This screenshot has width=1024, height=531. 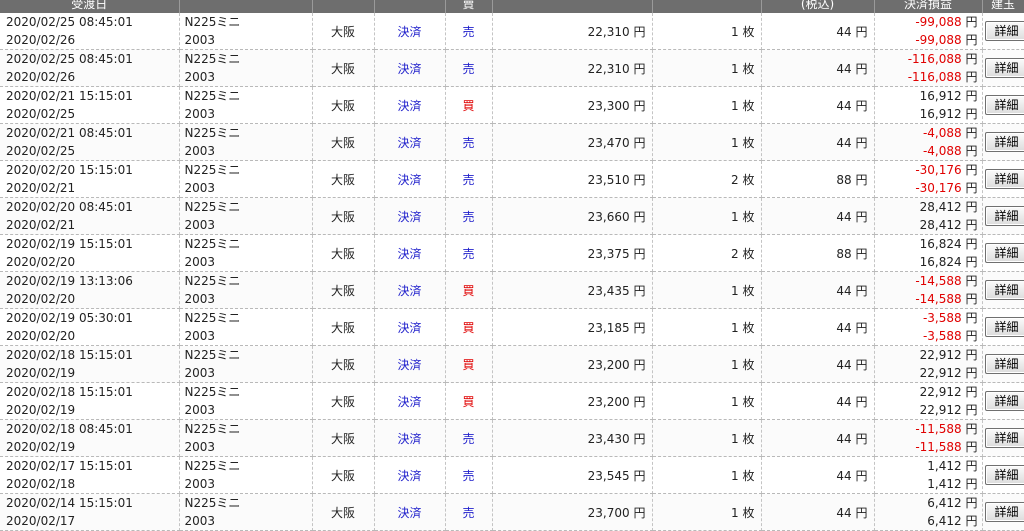 What do you see at coordinates (817, 6) in the screenshot?
I see `header-fee: (税込)` at bounding box center [817, 6].